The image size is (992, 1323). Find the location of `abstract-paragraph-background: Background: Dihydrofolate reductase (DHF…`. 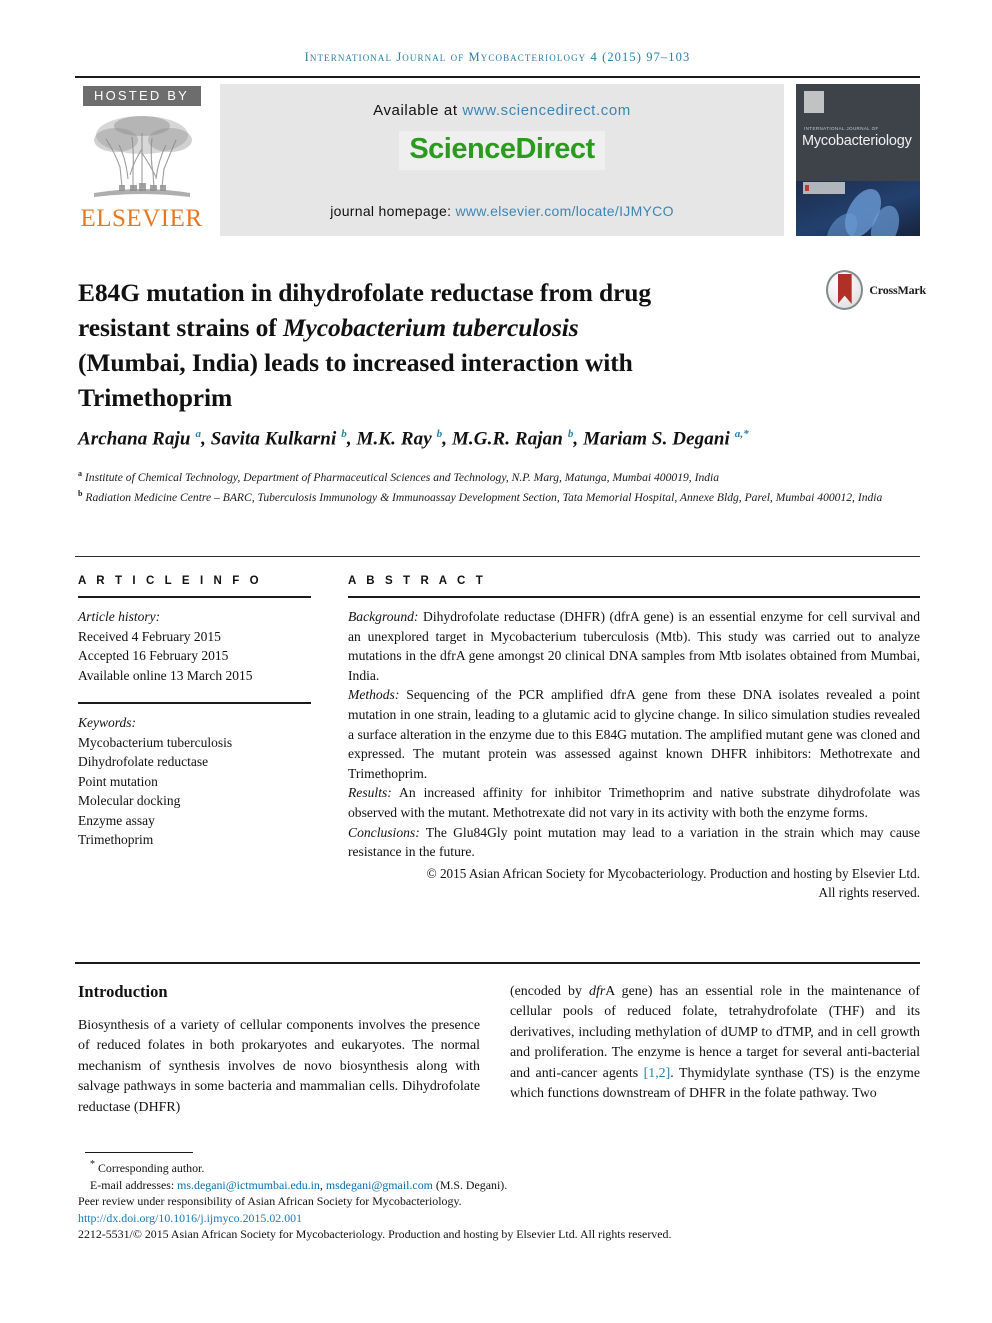

abstract-paragraph-background: Background: Dihydrofolate reductase (DHF… is located at coordinates (634, 646).